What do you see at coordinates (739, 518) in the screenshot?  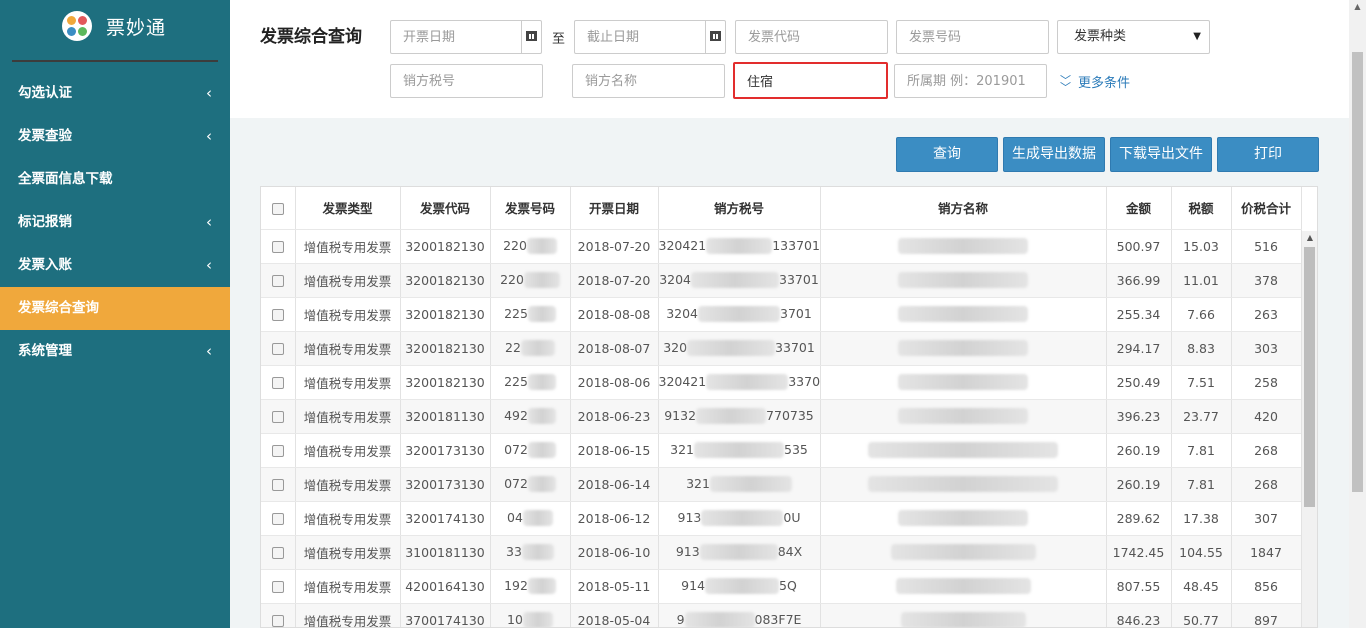 I see `seller-tax-id-cell: 913 0U` at bounding box center [739, 518].